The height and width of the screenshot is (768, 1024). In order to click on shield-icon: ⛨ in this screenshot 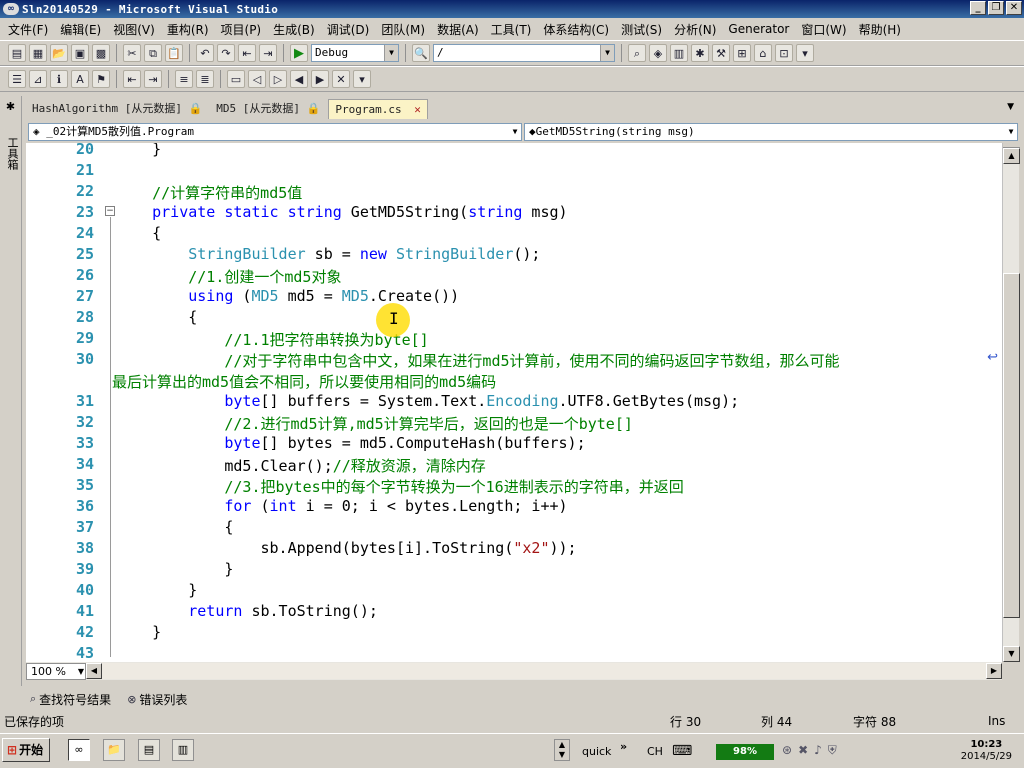, I will do `click(832, 750)`.